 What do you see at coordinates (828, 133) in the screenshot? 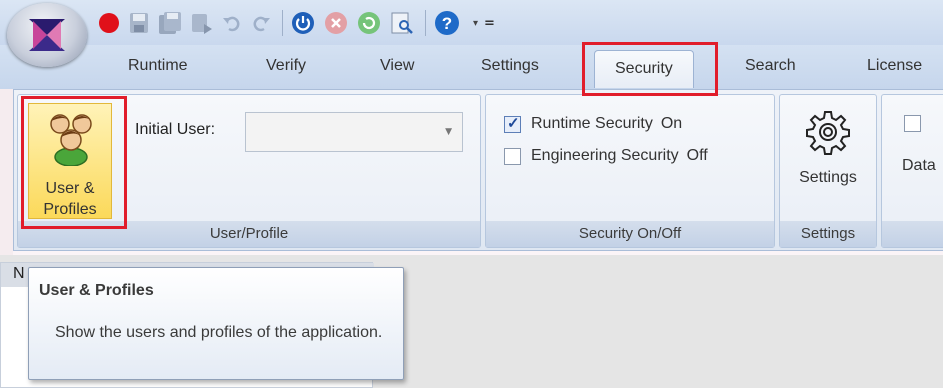
I see `gear-icon` at bounding box center [828, 133].